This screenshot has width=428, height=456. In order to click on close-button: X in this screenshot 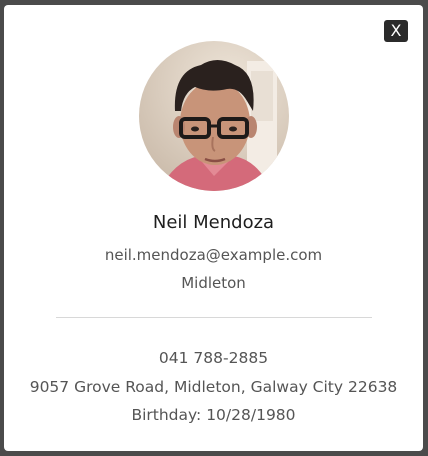, I will do `click(396, 31)`.